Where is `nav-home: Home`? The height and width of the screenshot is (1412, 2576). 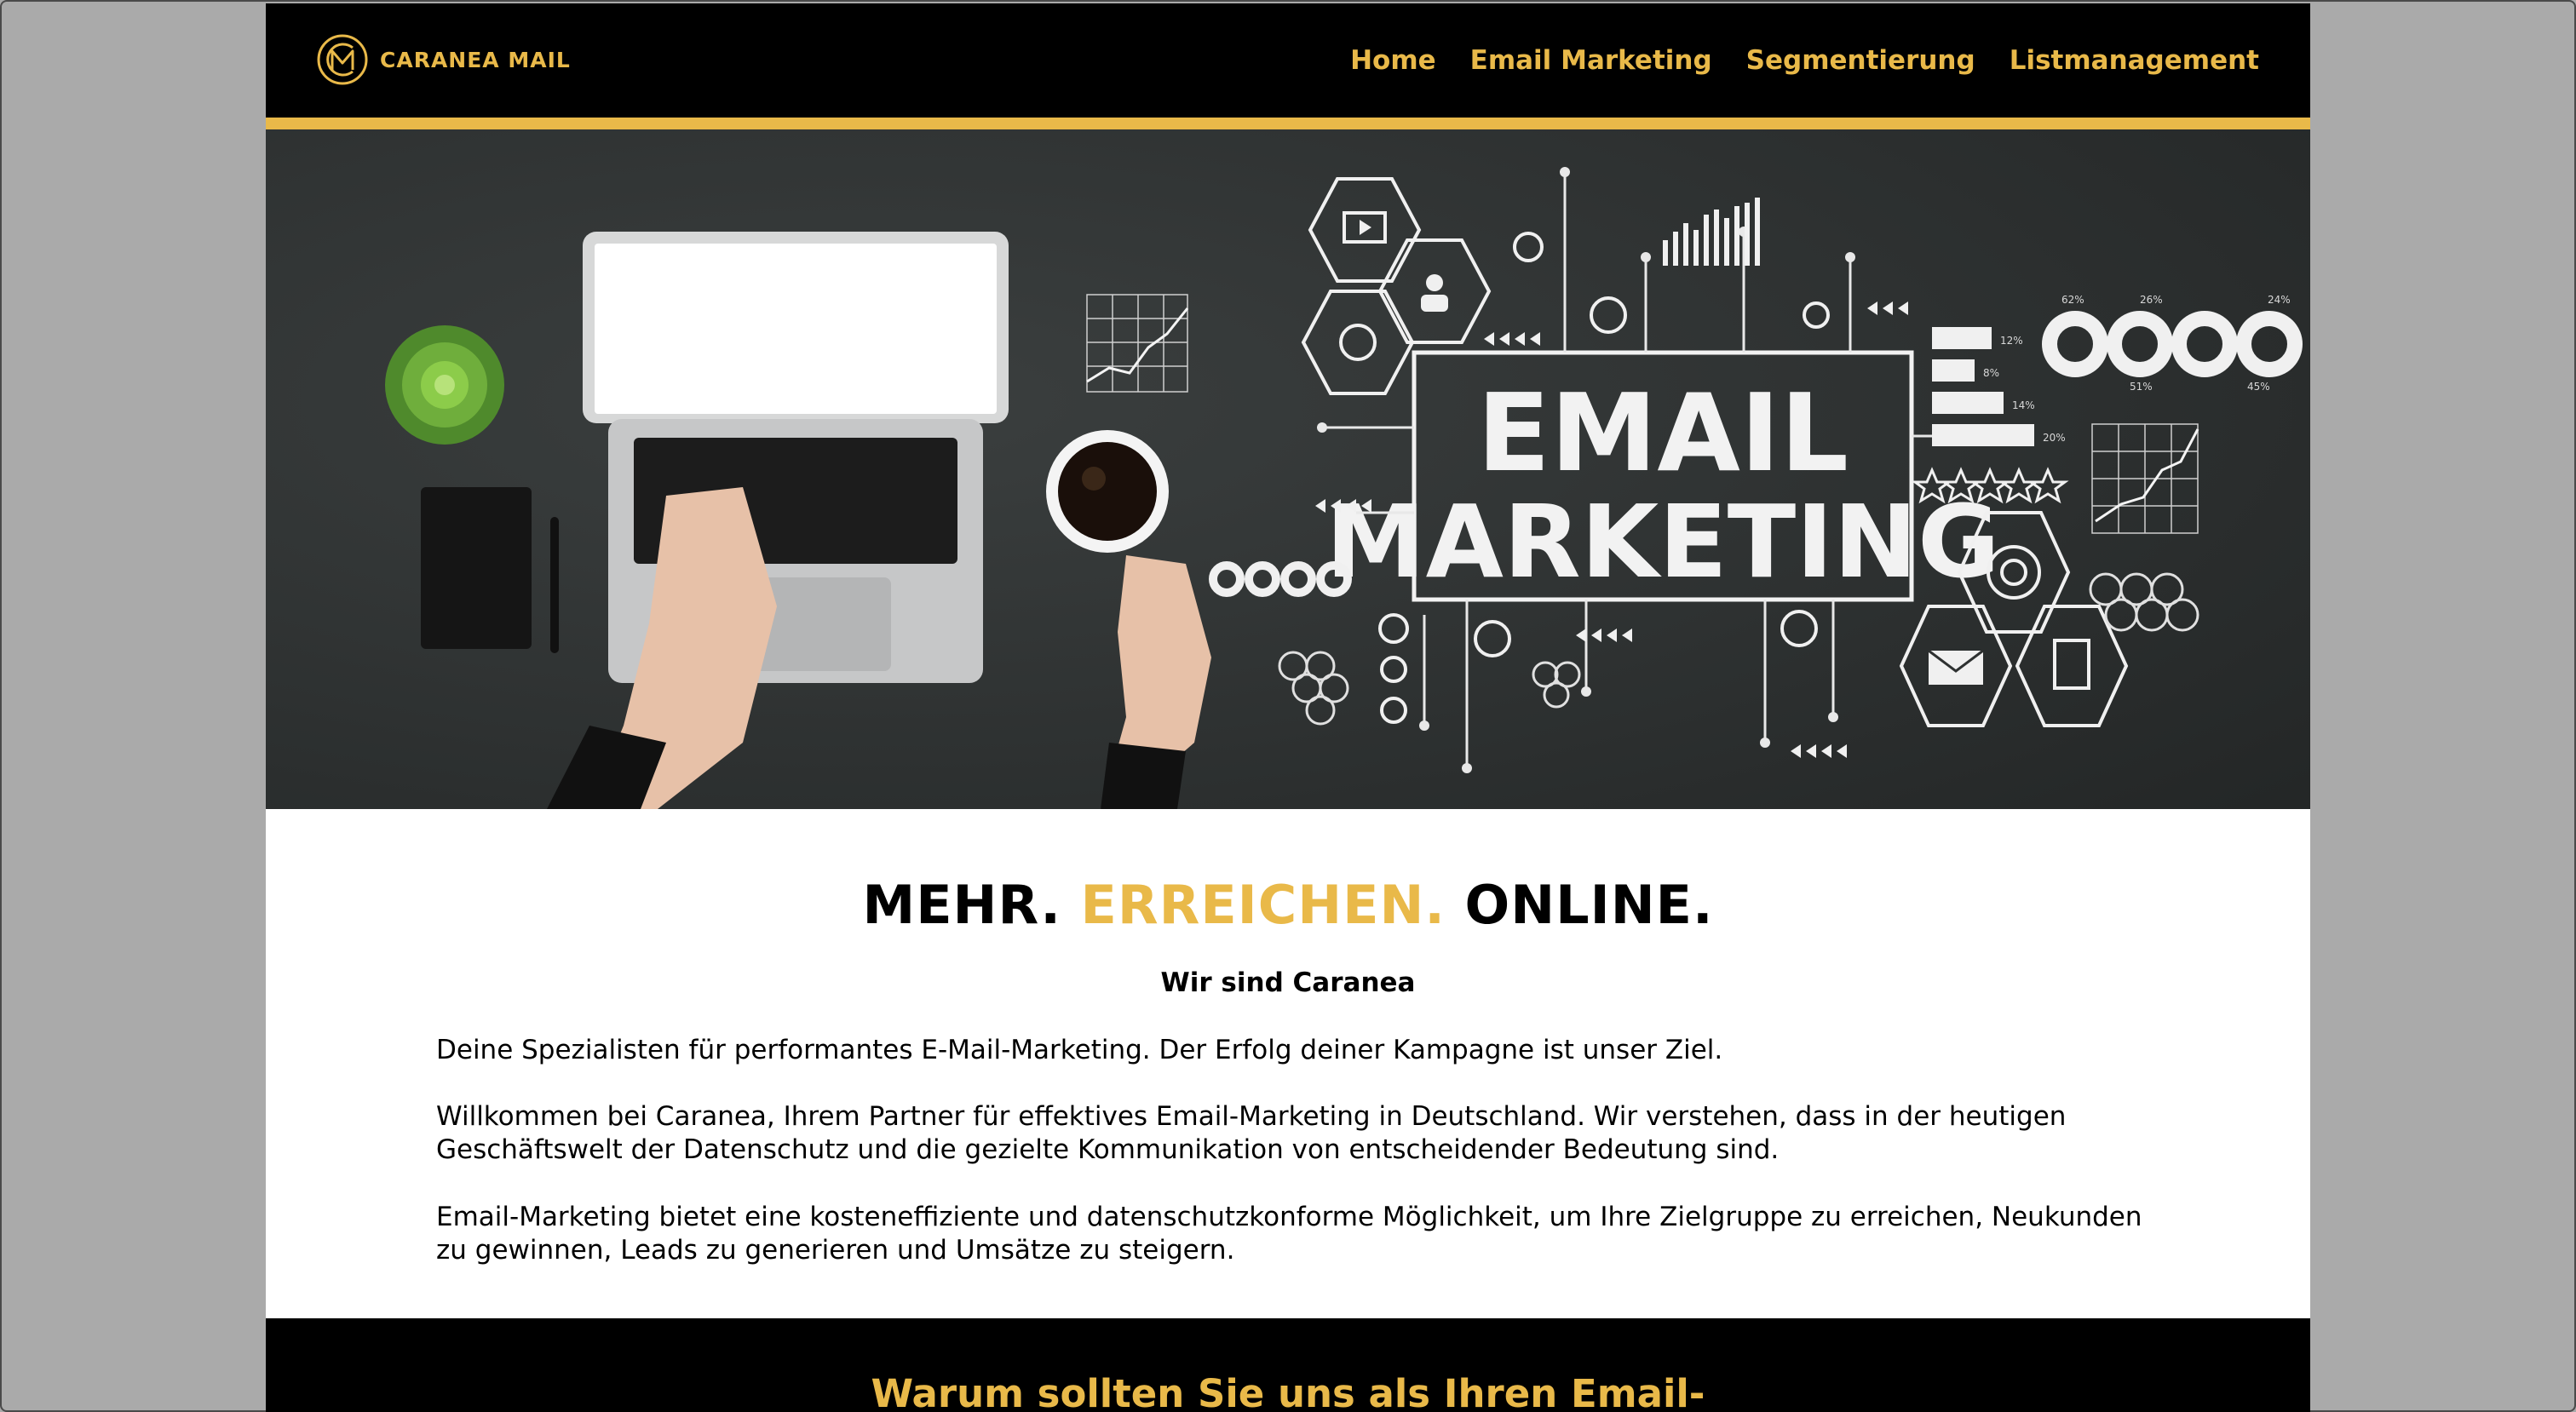
nav-home: Home is located at coordinates (1393, 60).